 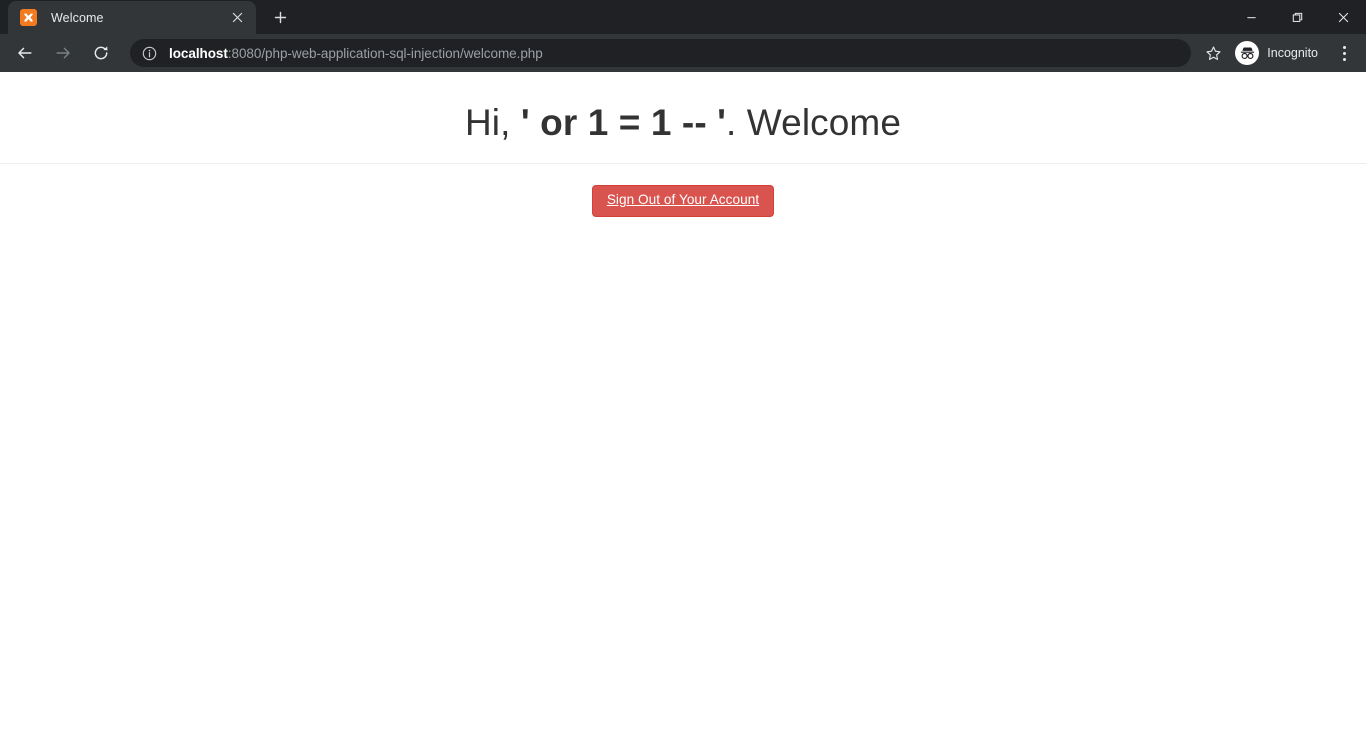 I want to click on tab-title: Welcome, so click(x=77, y=17).